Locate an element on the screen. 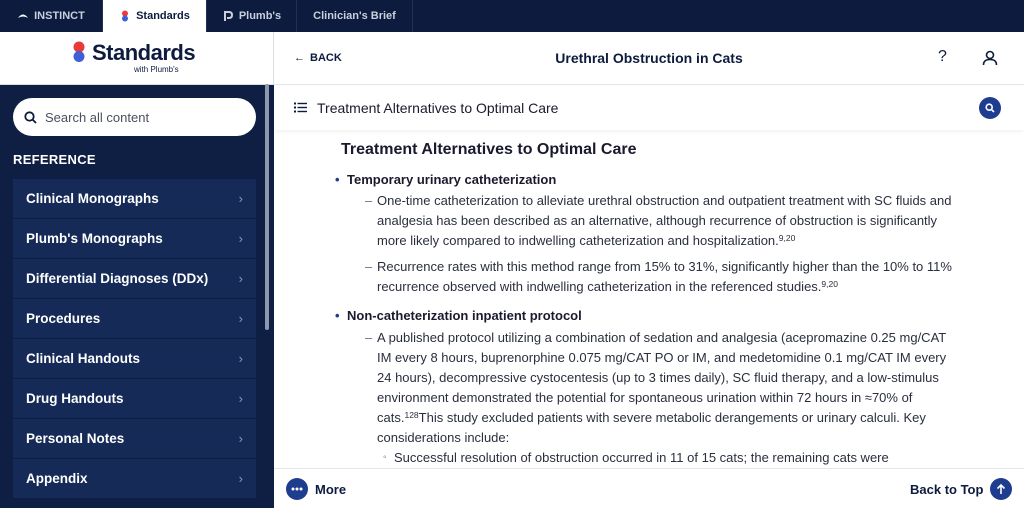 The image size is (1024, 508). bullet-temporary-catheterization: Temporary urinary catheterization is located at coordinates (445, 179).